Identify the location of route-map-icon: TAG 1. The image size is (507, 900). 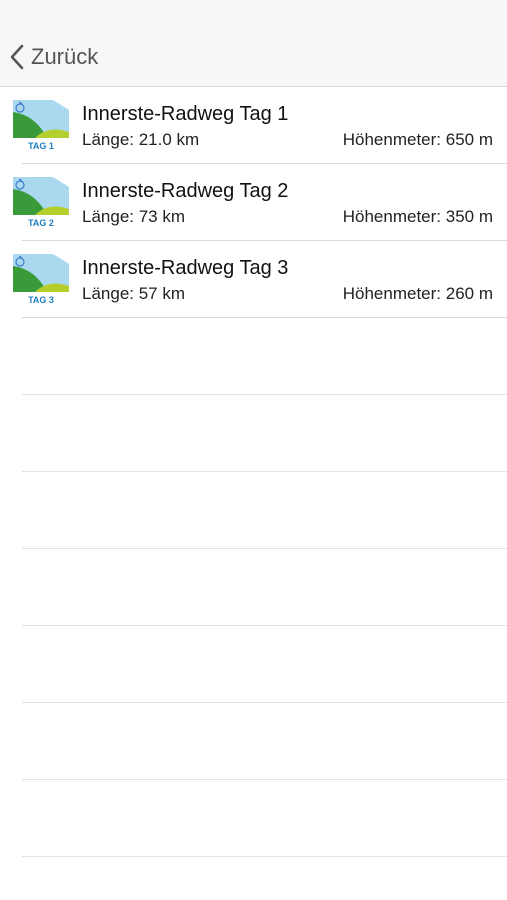
(41, 126).